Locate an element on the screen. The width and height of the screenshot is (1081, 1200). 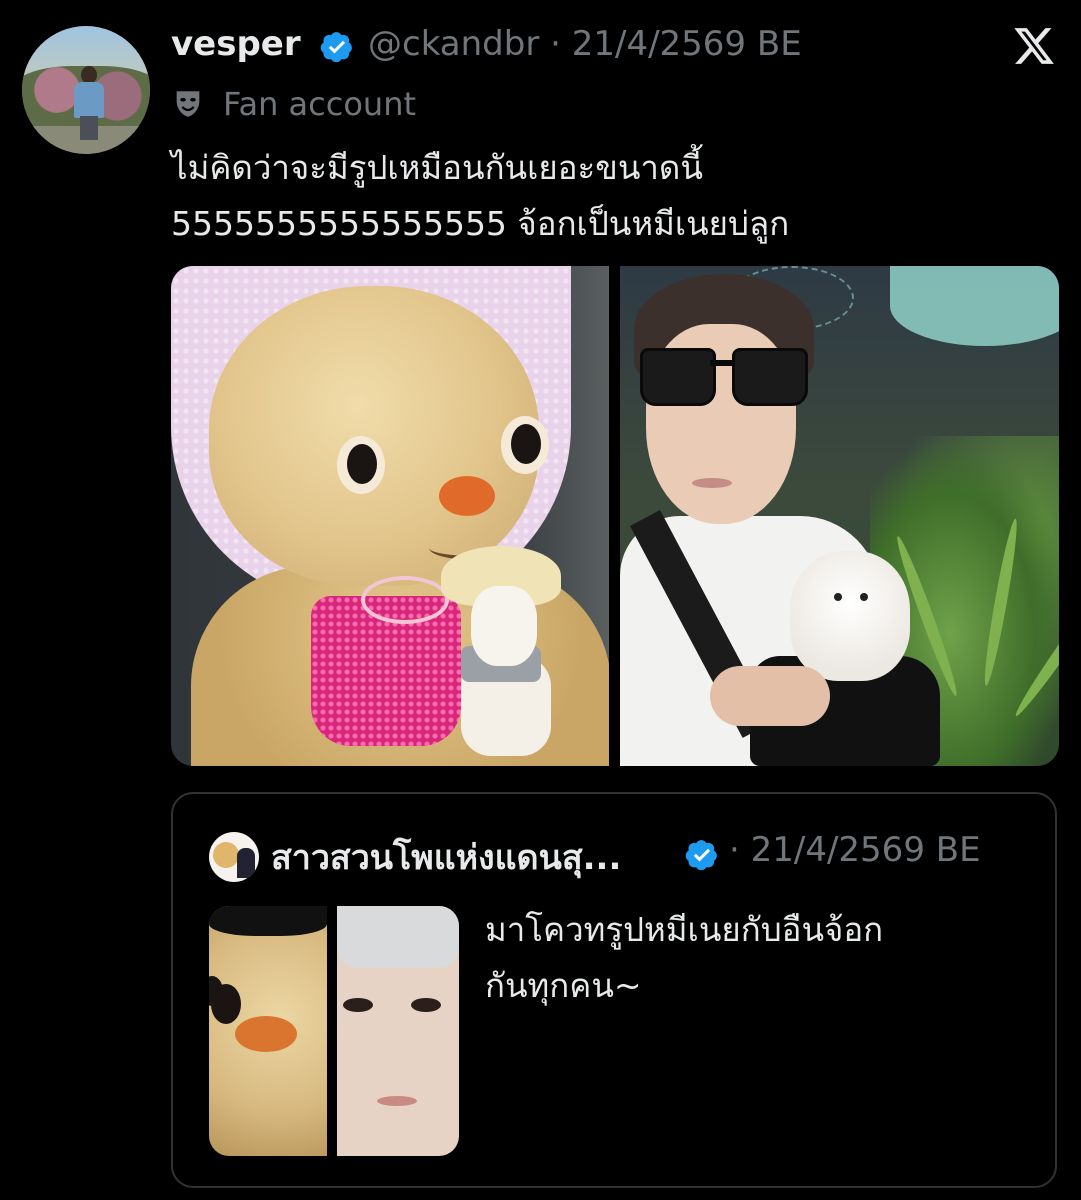
quoted-author-avatar is located at coordinates (234, 857).